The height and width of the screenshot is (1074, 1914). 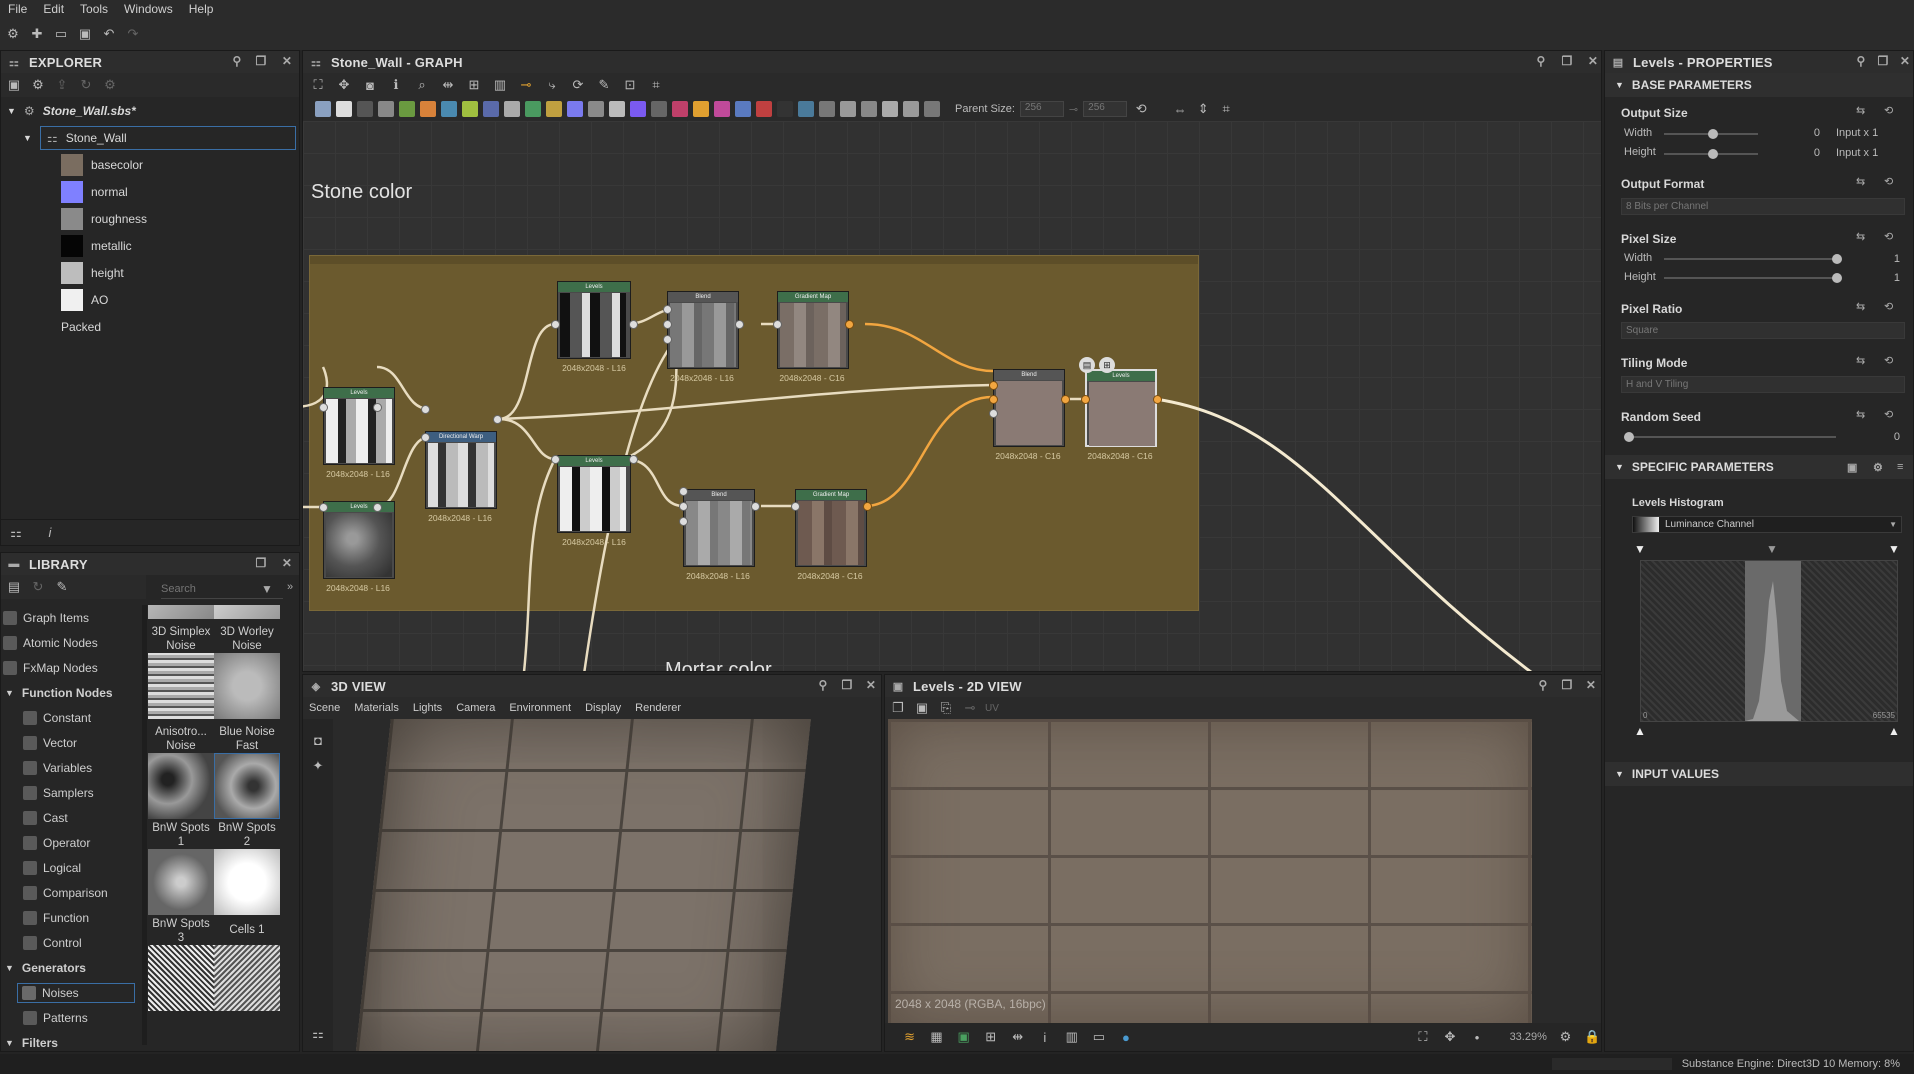 What do you see at coordinates (14, 85) in the screenshot?
I see `save-package-icon: ▣` at bounding box center [14, 85].